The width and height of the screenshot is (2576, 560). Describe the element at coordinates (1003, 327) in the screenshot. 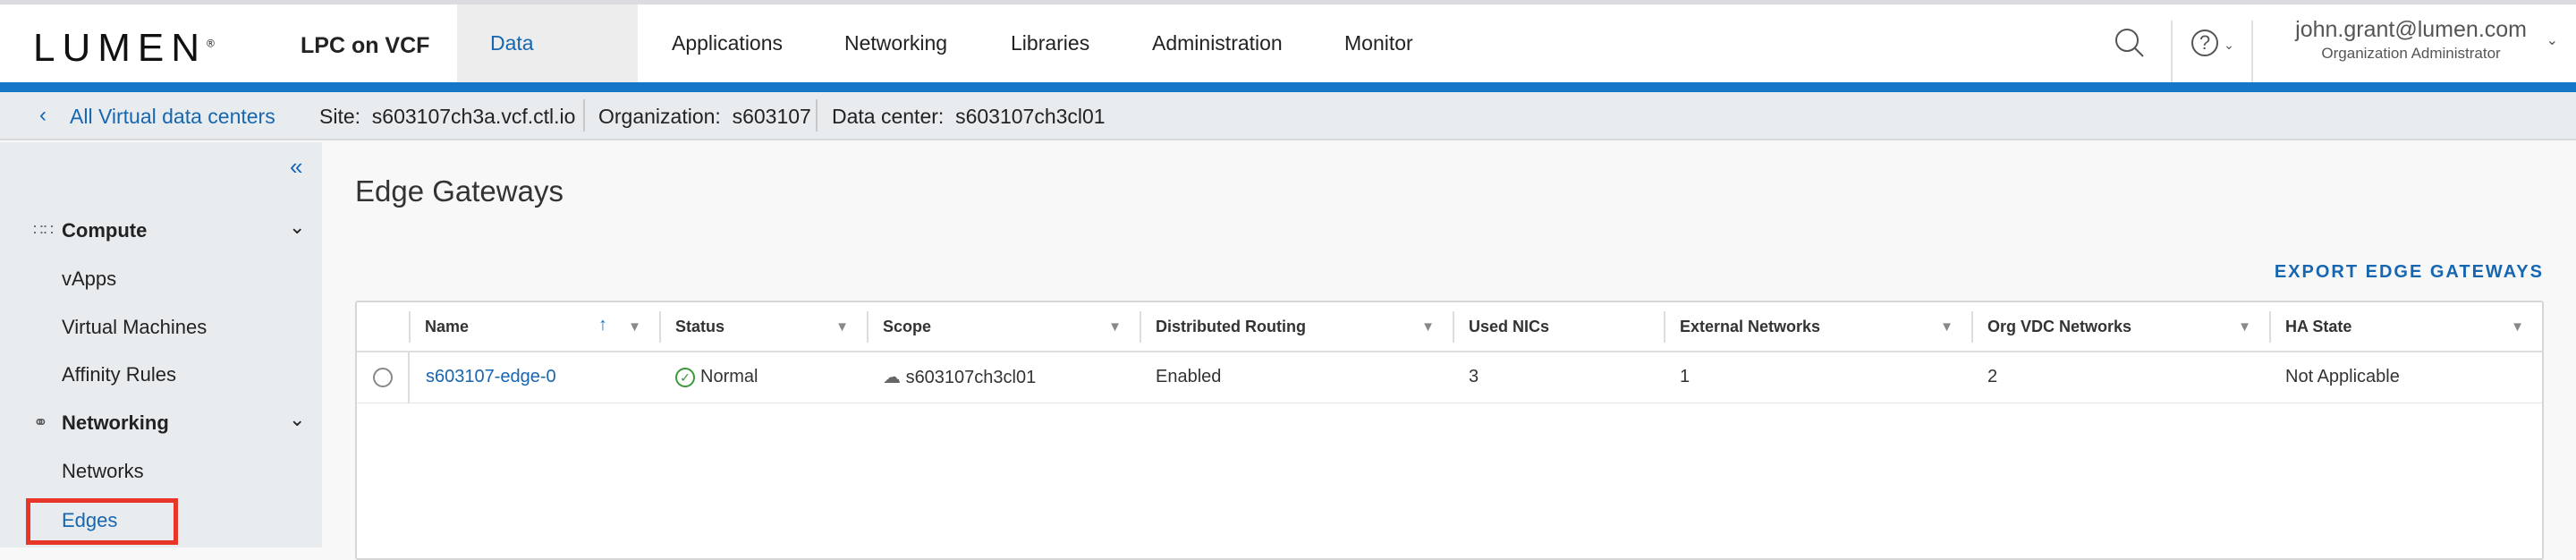

I see `column-scope: Scope ▼` at that location.